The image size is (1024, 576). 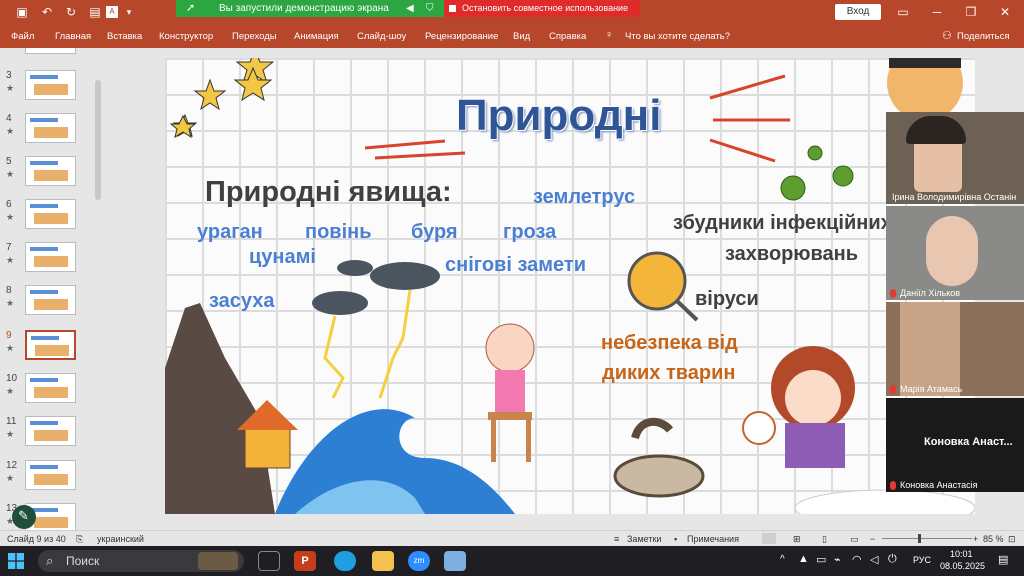 What do you see at coordinates (955, 349) in the screenshot?
I see `participant-tile: Марія Атамась` at bounding box center [955, 349].